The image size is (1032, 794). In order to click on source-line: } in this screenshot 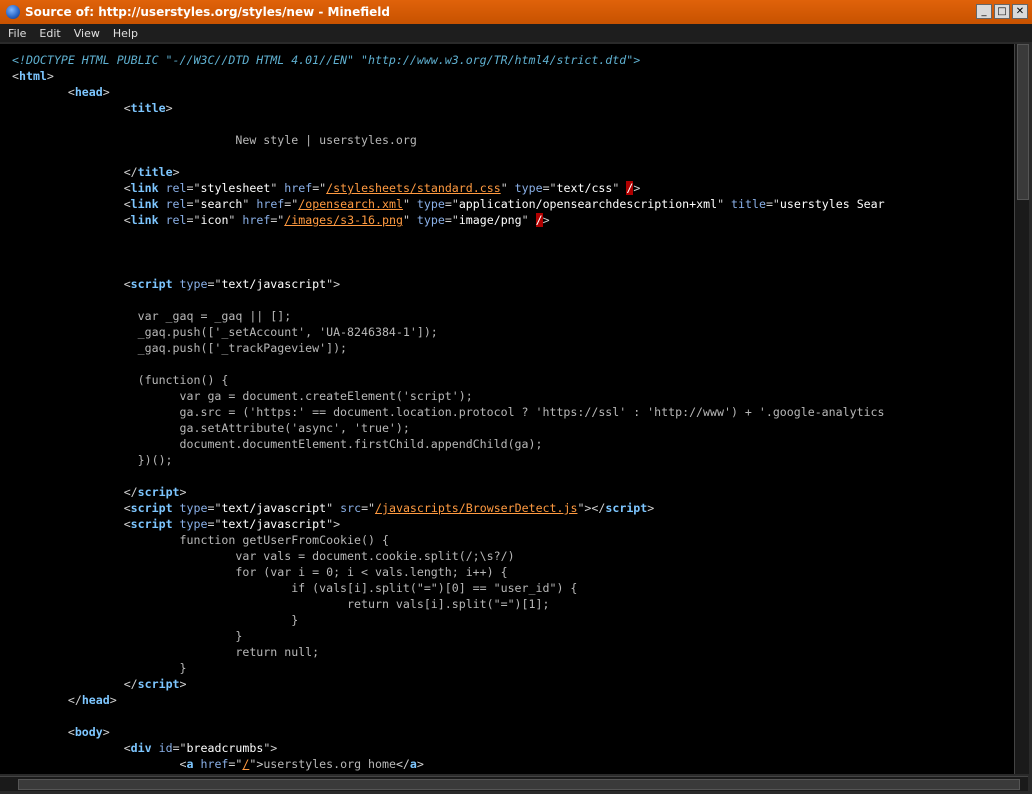, I will do `click(155, 620)`.